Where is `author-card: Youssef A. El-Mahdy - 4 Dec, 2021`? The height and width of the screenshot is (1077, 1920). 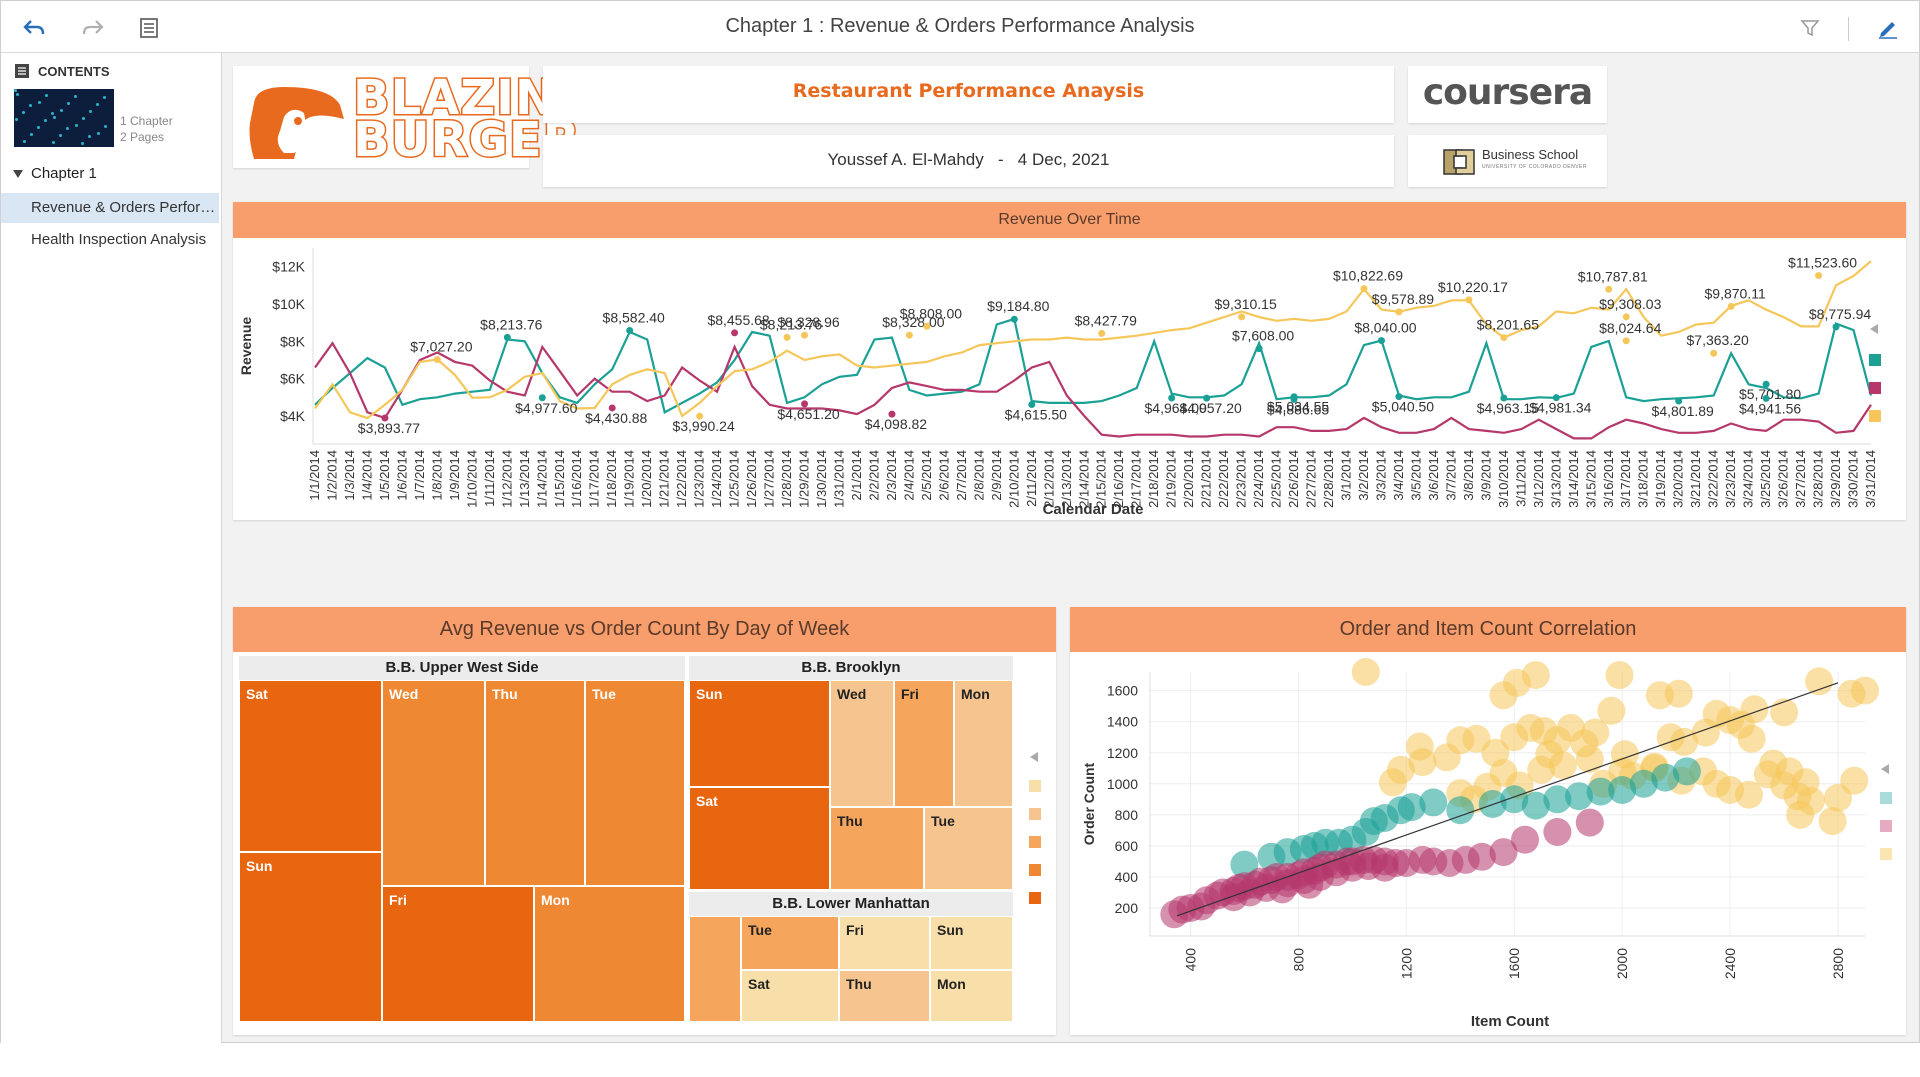
author-card: Youssef A. El-Mahdy - 4 Dec, 2021 is located at coordinates (968, 161).